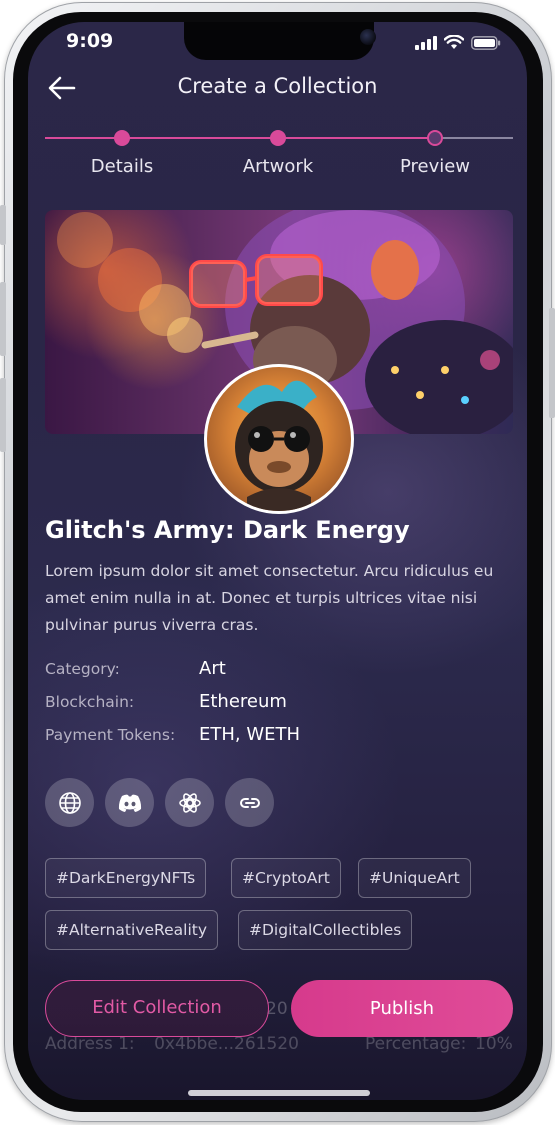 The height and width of the screenshot is (1125, 555). What do you see at coordinates (226, 1044) in the screenshot?
I see `royalty-address-value: 0x4bbe...261520` at bounding box center [226, 1044].